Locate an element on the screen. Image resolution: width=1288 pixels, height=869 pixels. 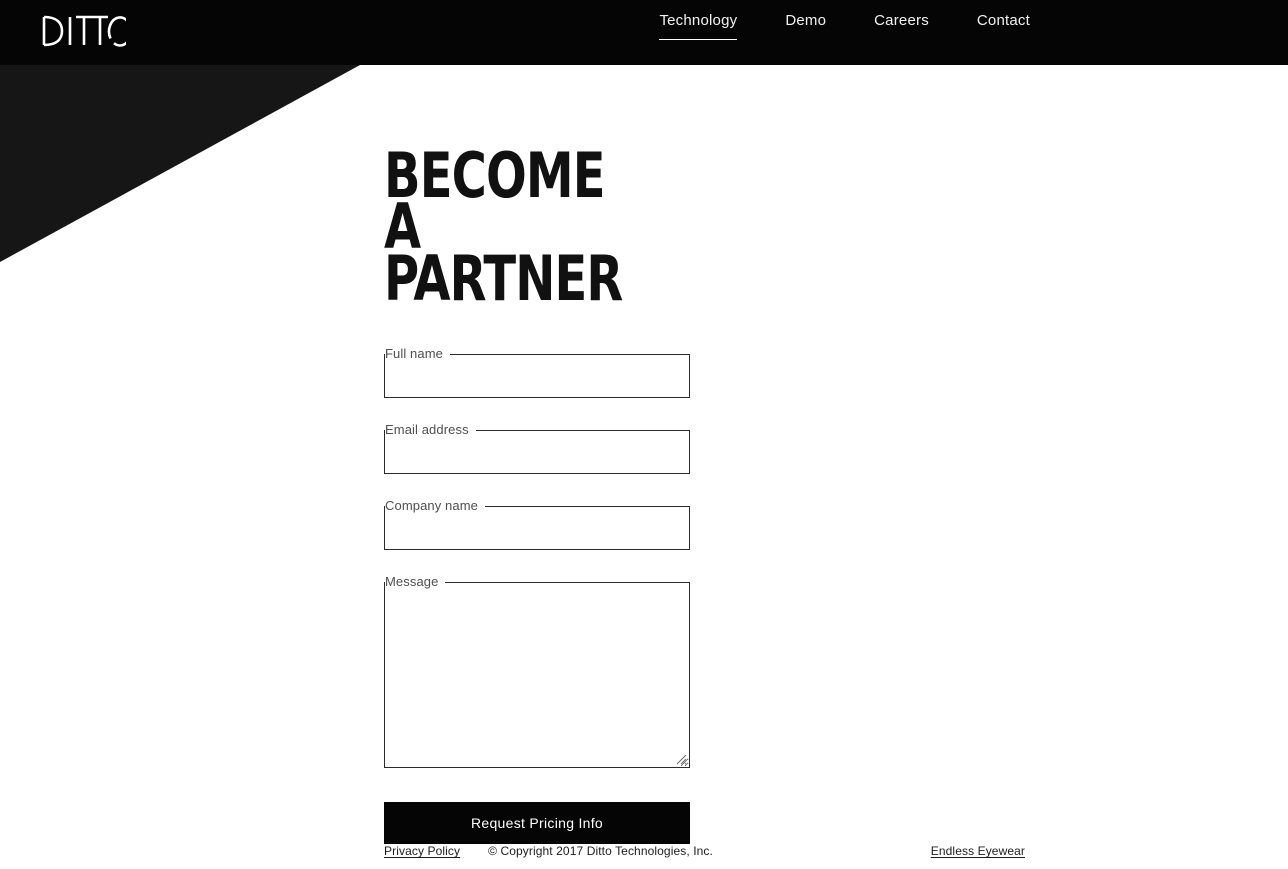
primary-navigation: Technology Demo Careers Contact is located at coordinates (844, 25).